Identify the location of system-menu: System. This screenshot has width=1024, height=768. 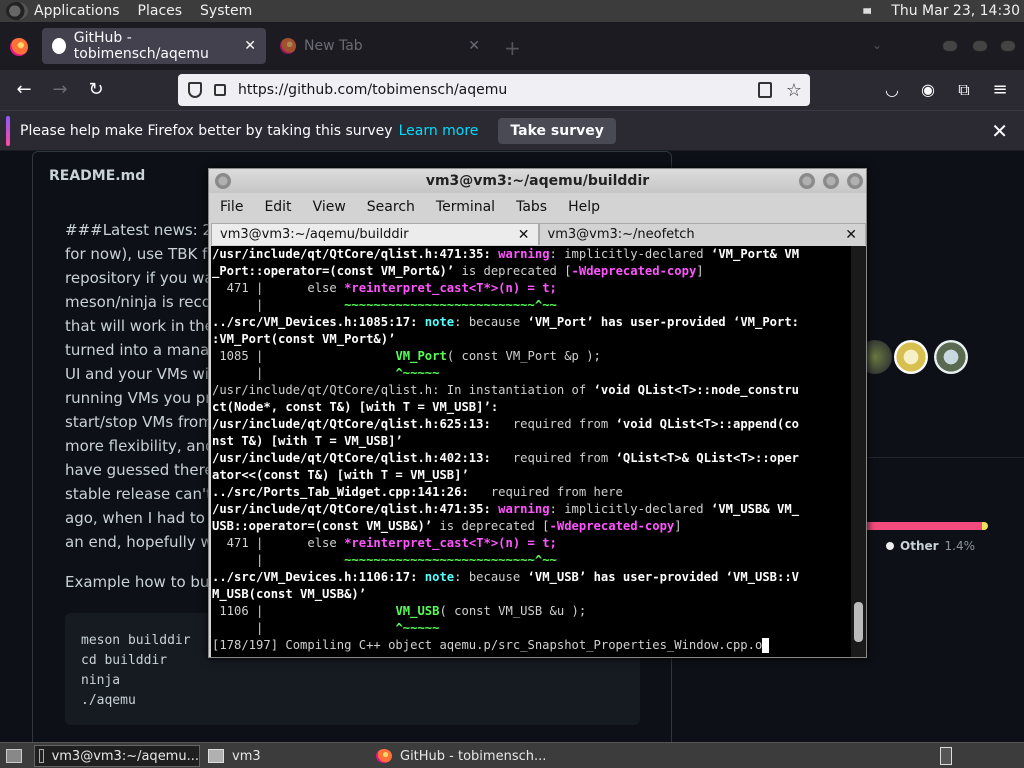
(226, 11).